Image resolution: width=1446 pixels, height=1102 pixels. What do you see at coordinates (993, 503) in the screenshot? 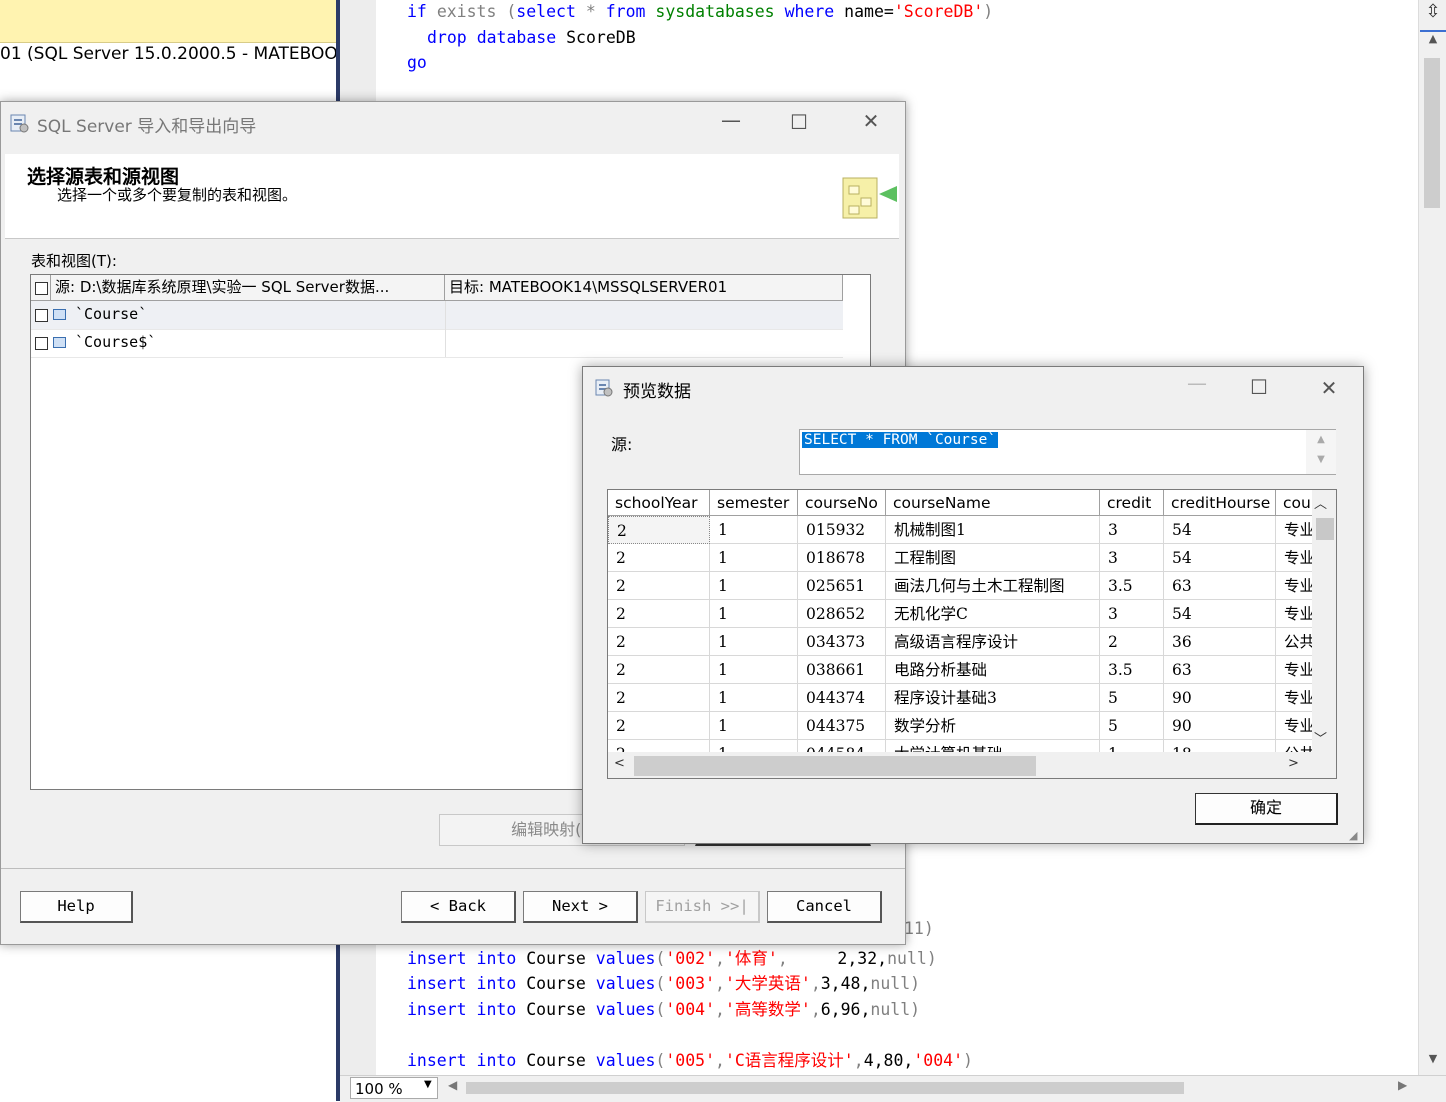
I see `column-header: courseName` at bounding box center [993, 503].